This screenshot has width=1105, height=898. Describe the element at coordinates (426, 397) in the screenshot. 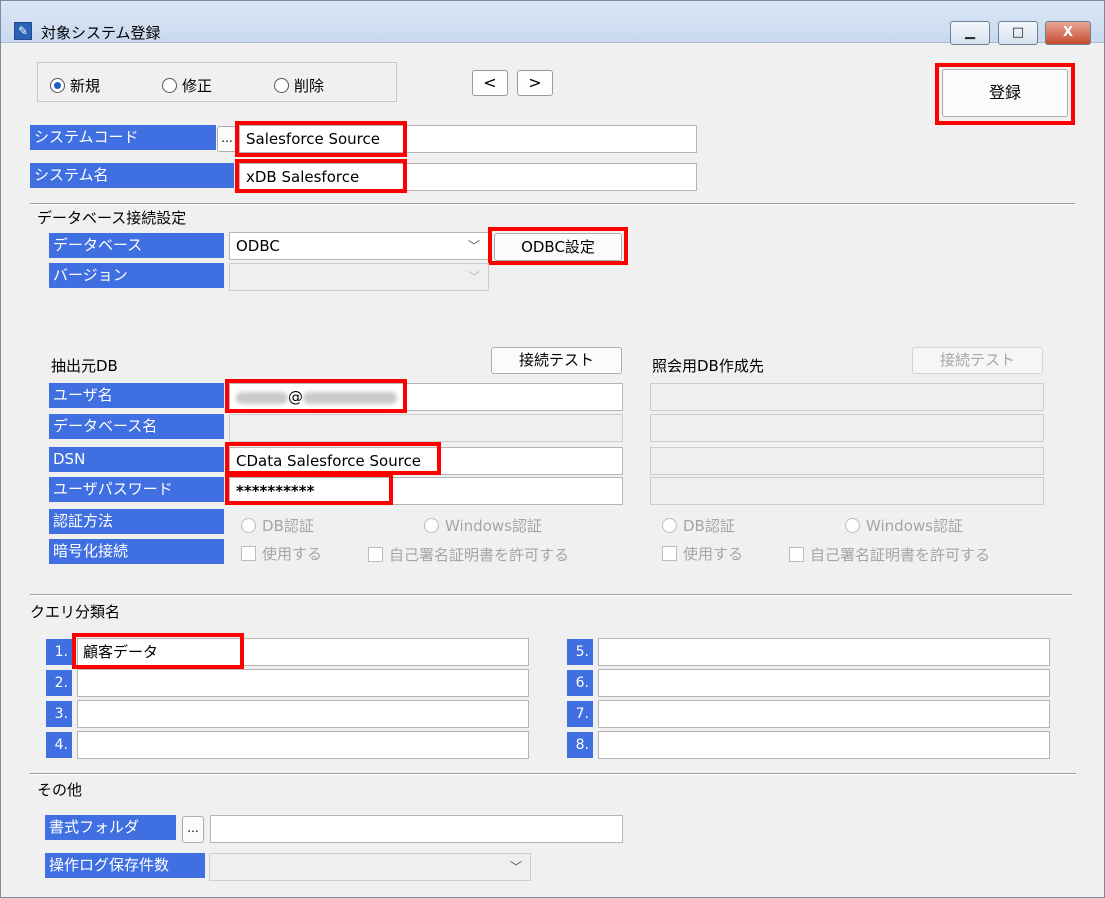

I see `username-input: @` at that location.